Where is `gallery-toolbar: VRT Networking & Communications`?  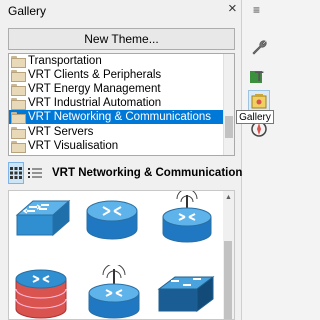
gallery-toolbar: VRT Networking & Communications is located at coordinates (128, 173).